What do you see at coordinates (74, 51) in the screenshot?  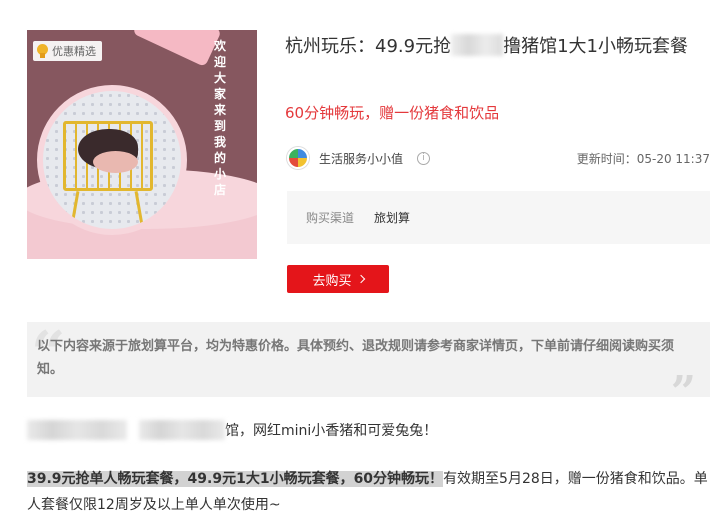 I see `badge-label: 优惠精选` at bounding box center [74, 51].